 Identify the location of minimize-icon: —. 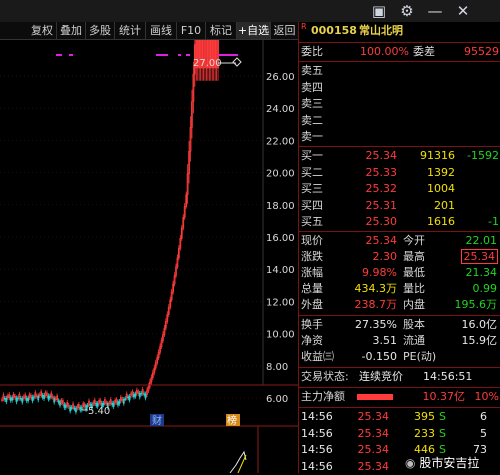
(435, 11).